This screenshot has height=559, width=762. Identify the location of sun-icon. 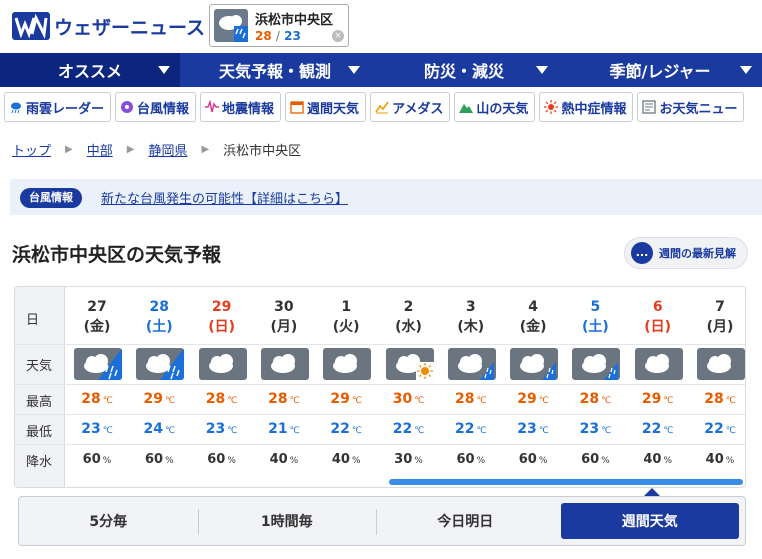
(551, 107).